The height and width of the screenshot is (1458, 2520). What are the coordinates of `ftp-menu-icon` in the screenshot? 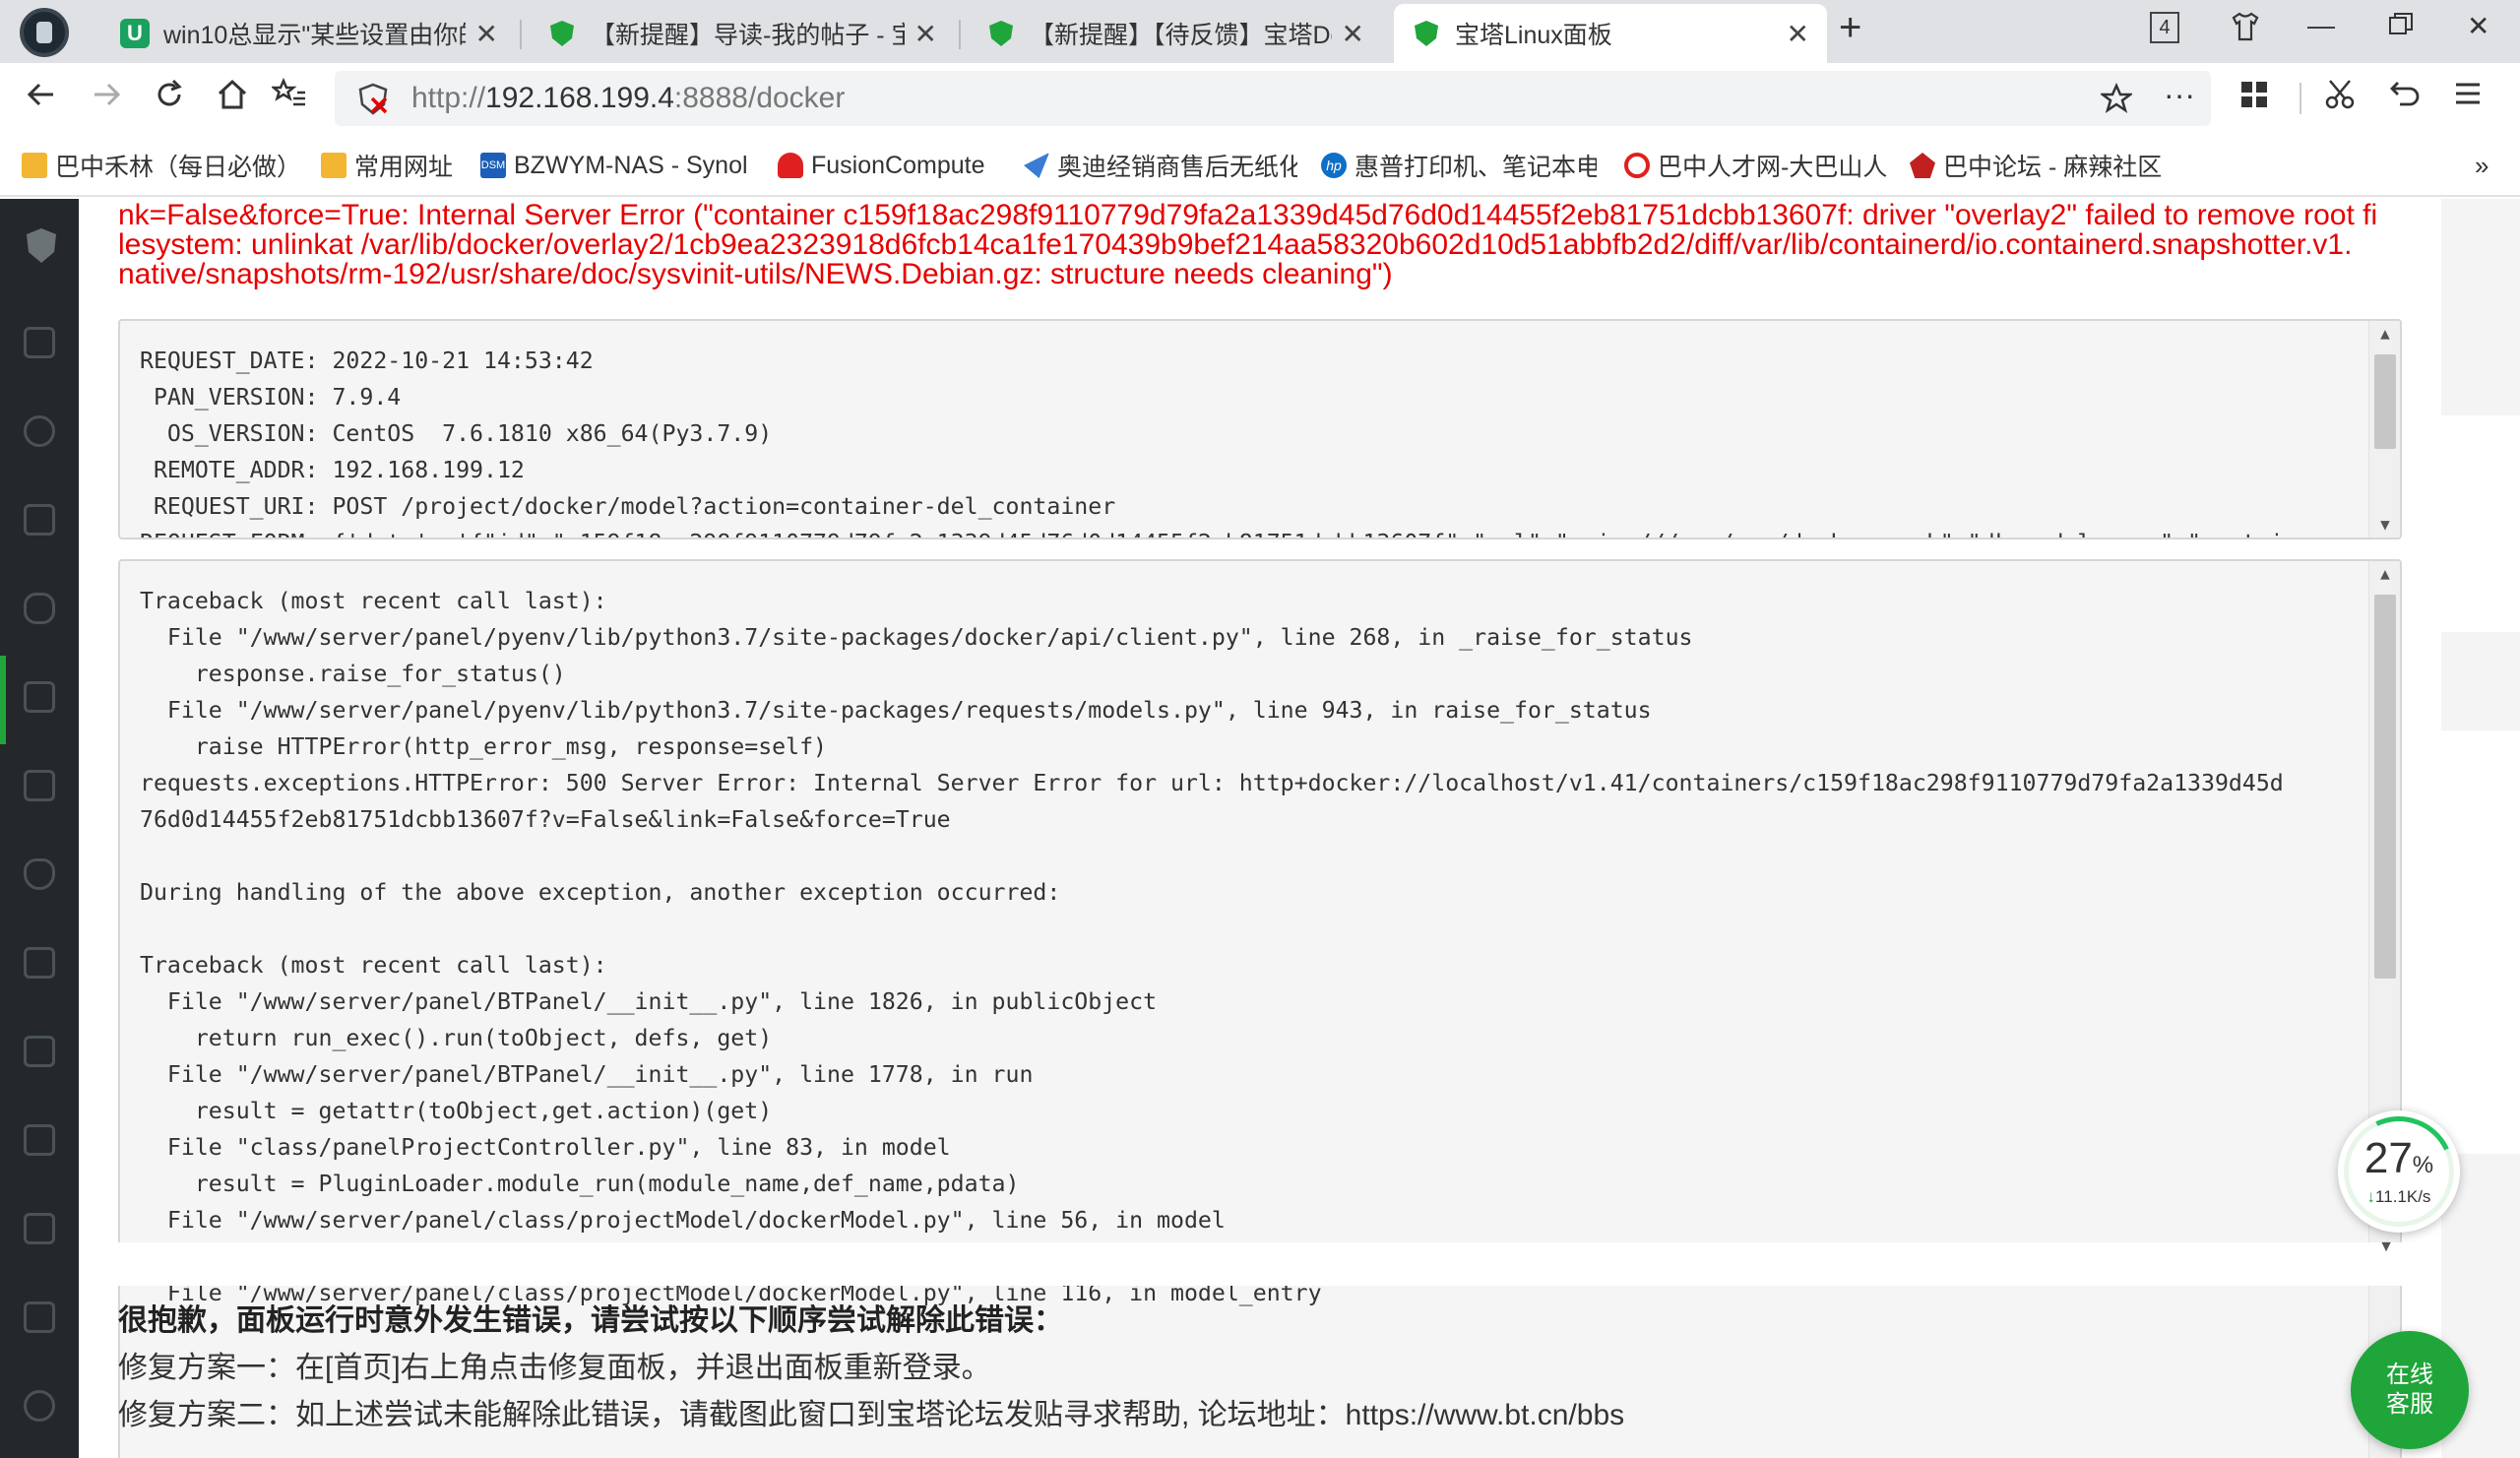 It's located at (39, 520).